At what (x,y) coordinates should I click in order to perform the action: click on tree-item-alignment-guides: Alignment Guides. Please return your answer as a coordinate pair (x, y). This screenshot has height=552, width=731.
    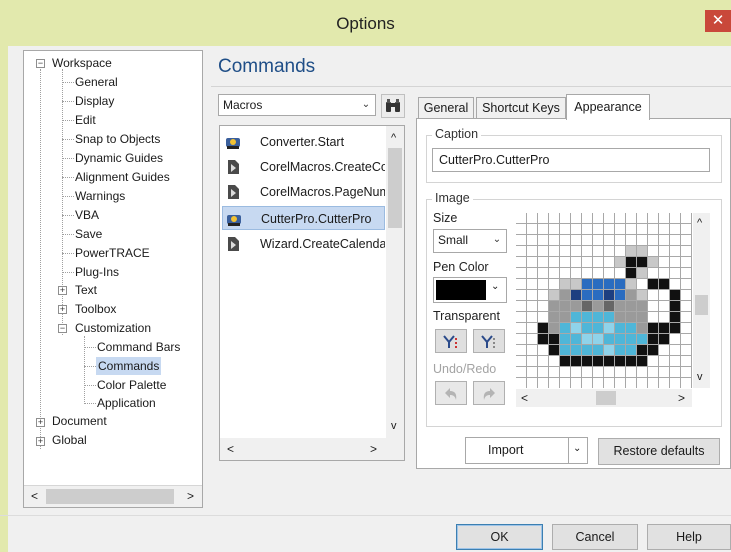
    Looking at the image, I should click on (122, 177).